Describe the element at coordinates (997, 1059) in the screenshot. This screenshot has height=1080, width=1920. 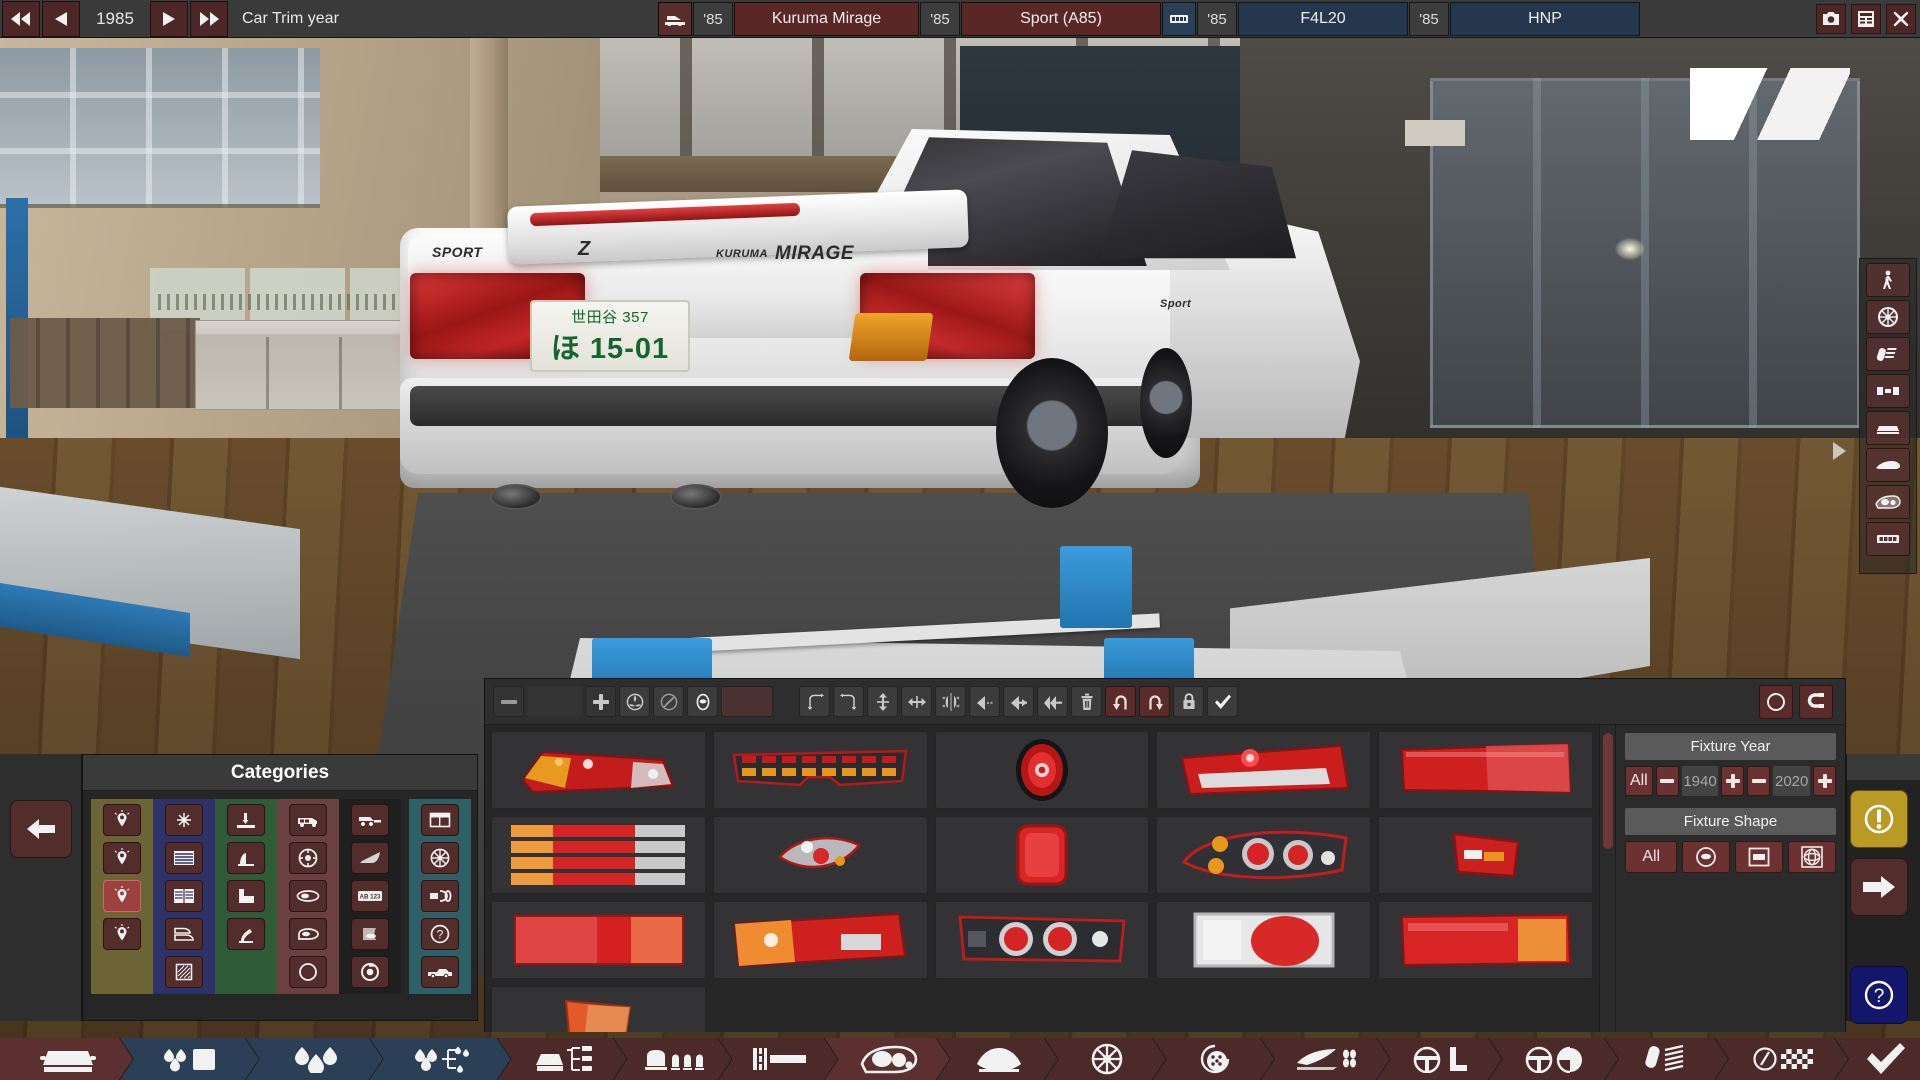
I see `tab-engine-fan` at that location.